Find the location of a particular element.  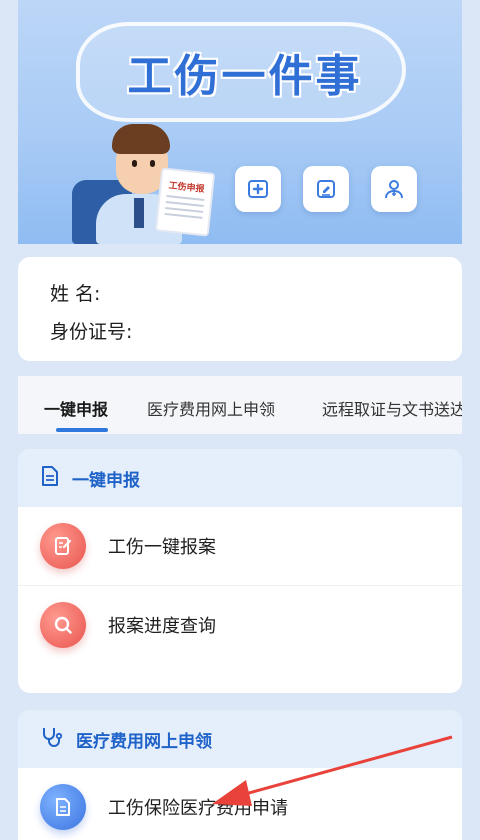

list-item-one-click-case: 工伤一键报案 is located at coordinates (240, 546).